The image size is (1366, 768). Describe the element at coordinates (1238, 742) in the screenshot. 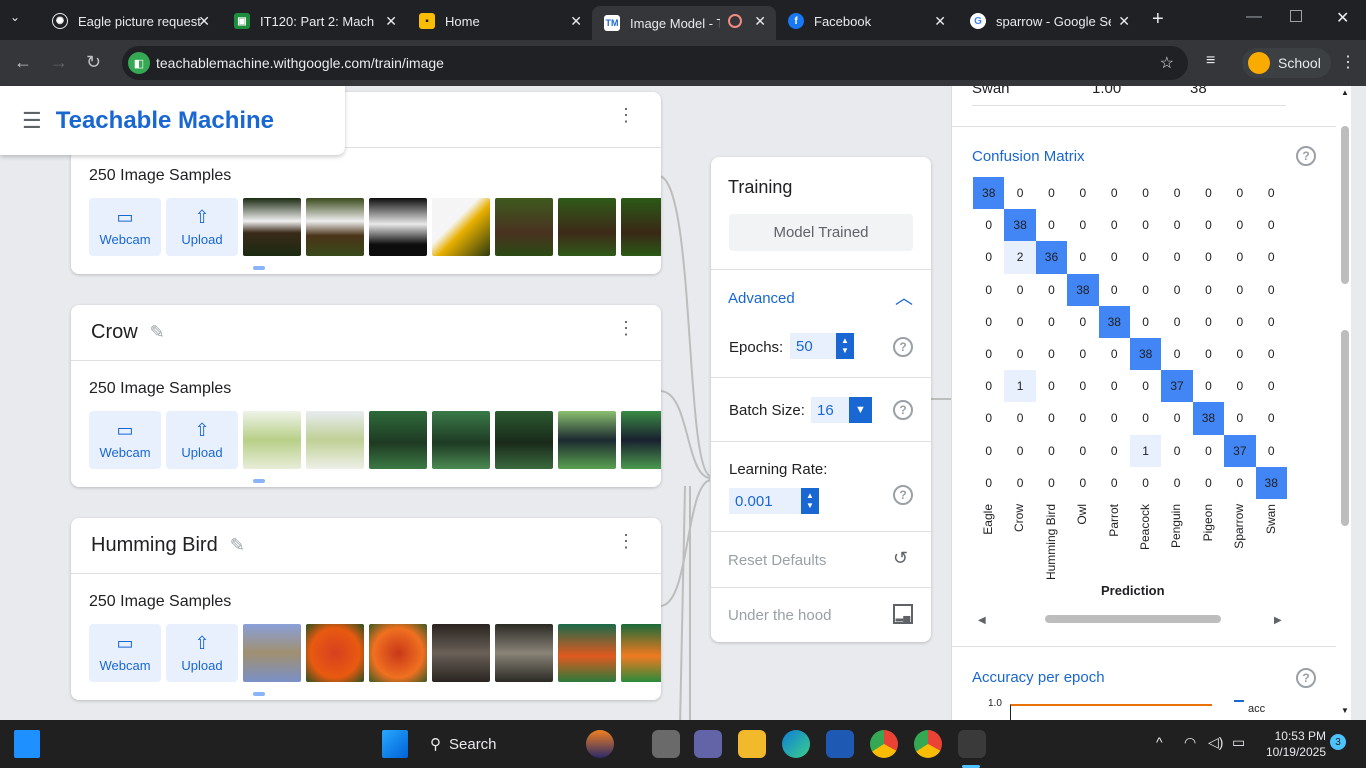

I see `battery-icon: ▭` at that location.